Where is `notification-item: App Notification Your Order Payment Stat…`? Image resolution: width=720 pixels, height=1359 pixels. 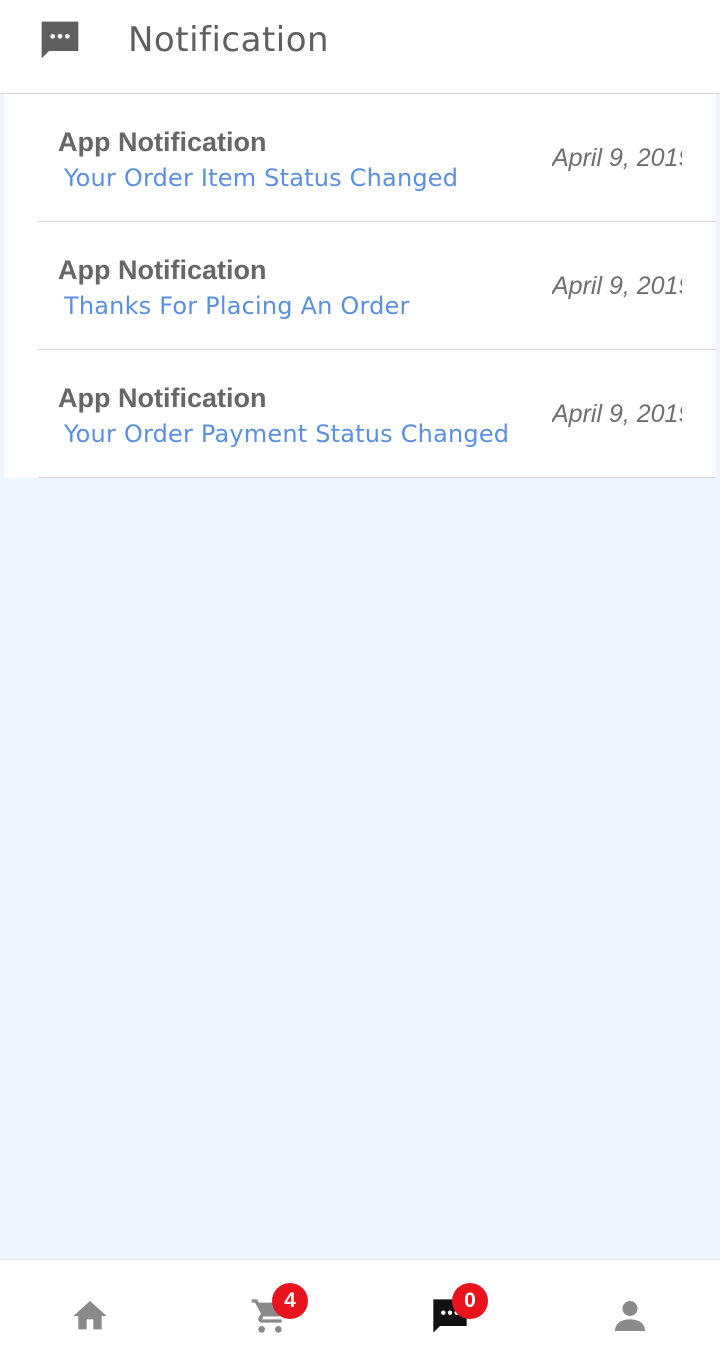
notification-item: App Notification Your Order Payment Stat… is located at coordinates (360, 414).